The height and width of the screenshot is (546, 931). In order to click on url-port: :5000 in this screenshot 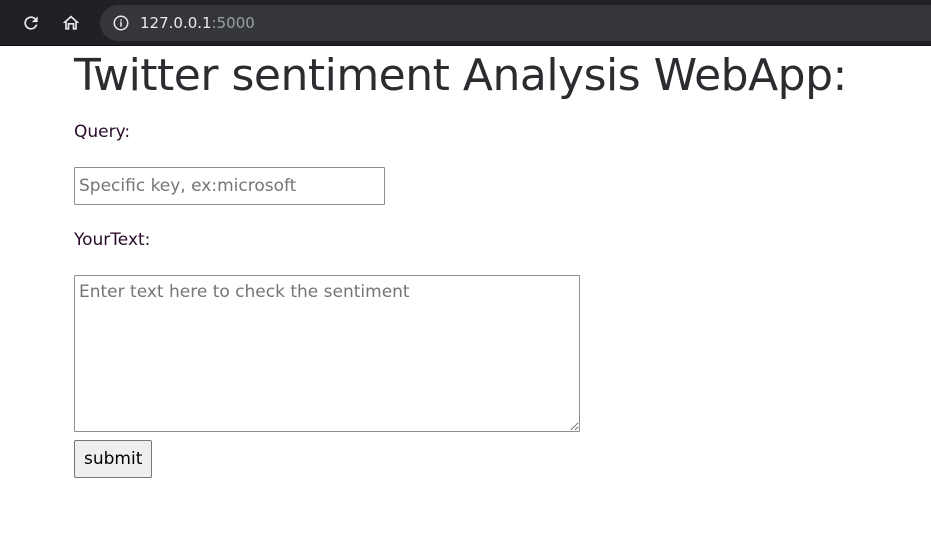, I will do `click(233, 23)`.